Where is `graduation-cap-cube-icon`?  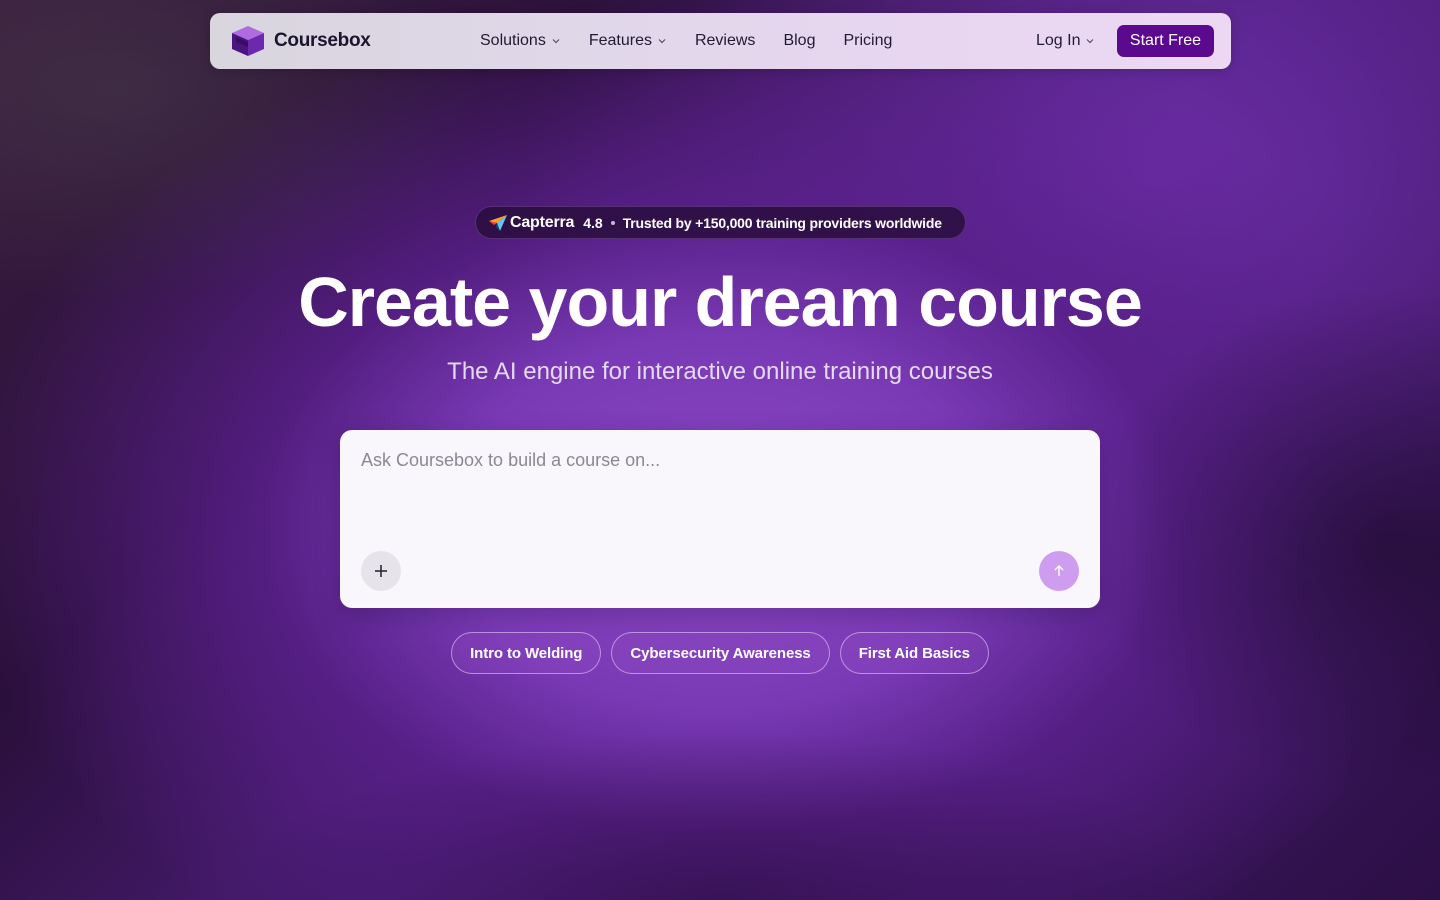
graduation-cap-cube-icon is located at coordinates (248, 41).